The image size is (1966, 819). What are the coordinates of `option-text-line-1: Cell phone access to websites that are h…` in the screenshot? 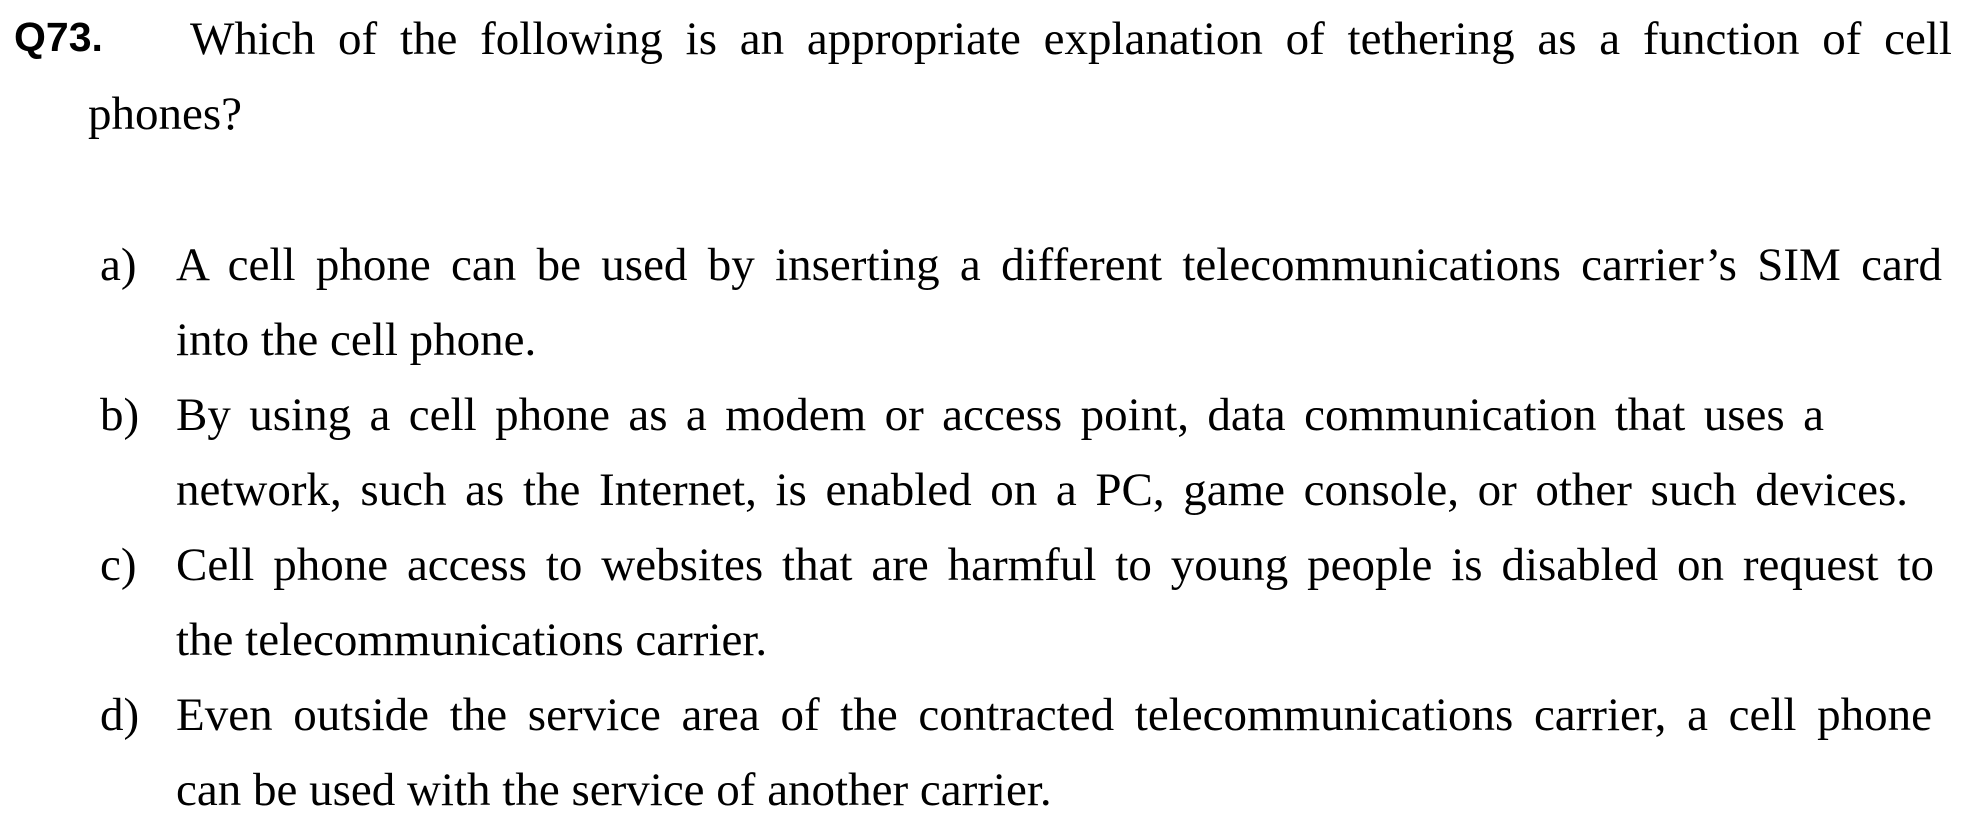 It's located at (1055, 565).